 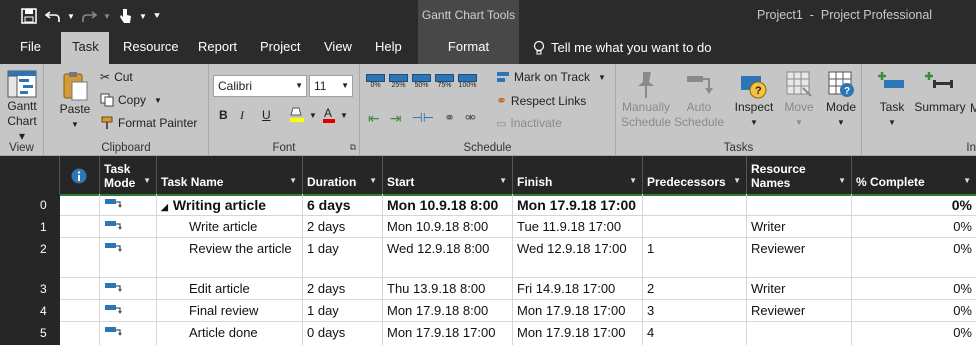 I want to click on select-all-corner, so click(x=30, y=175).